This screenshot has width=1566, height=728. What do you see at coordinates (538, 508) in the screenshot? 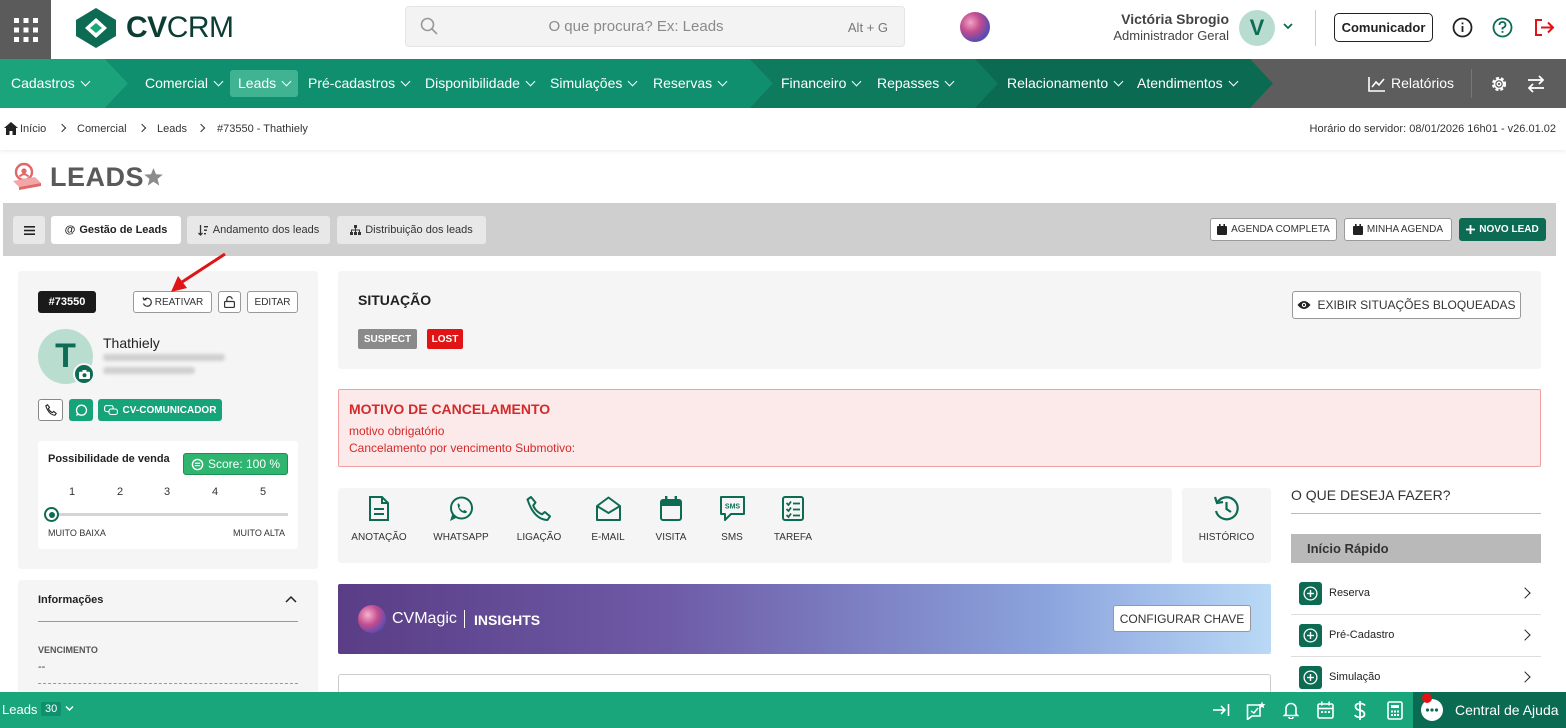
I see `phone-icon` at bounding box center [538, 508].